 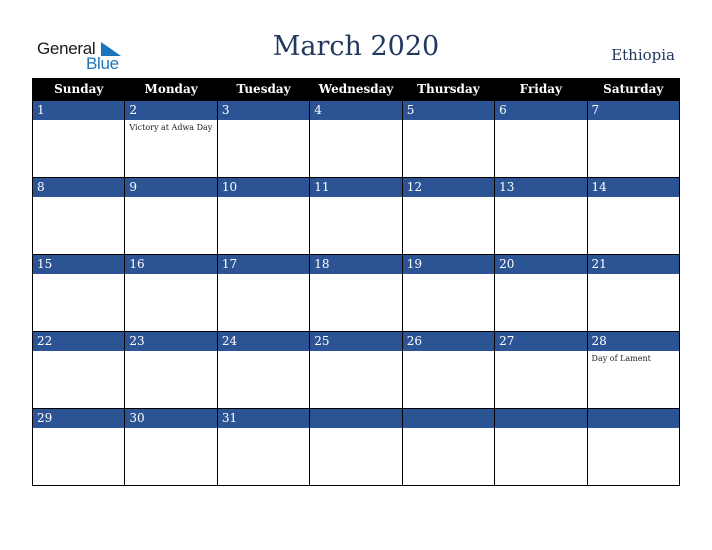 I want to click on day-number: 8, so click(x=79, y=187).